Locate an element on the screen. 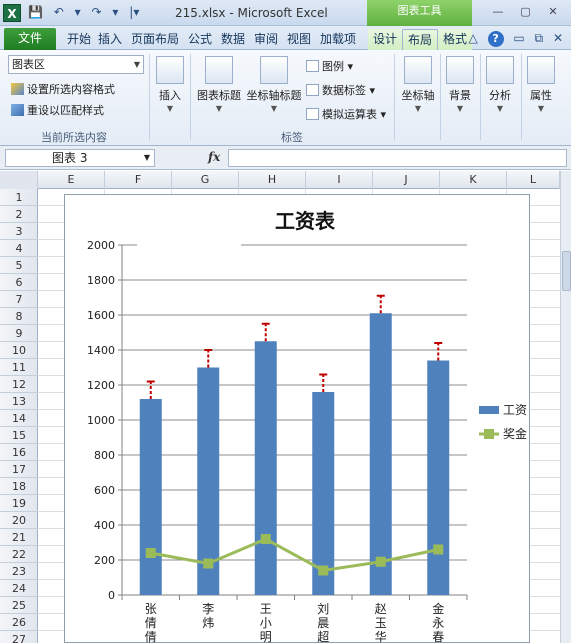  legend-button: 图例 ▾ is located at coordinates (329, 66).